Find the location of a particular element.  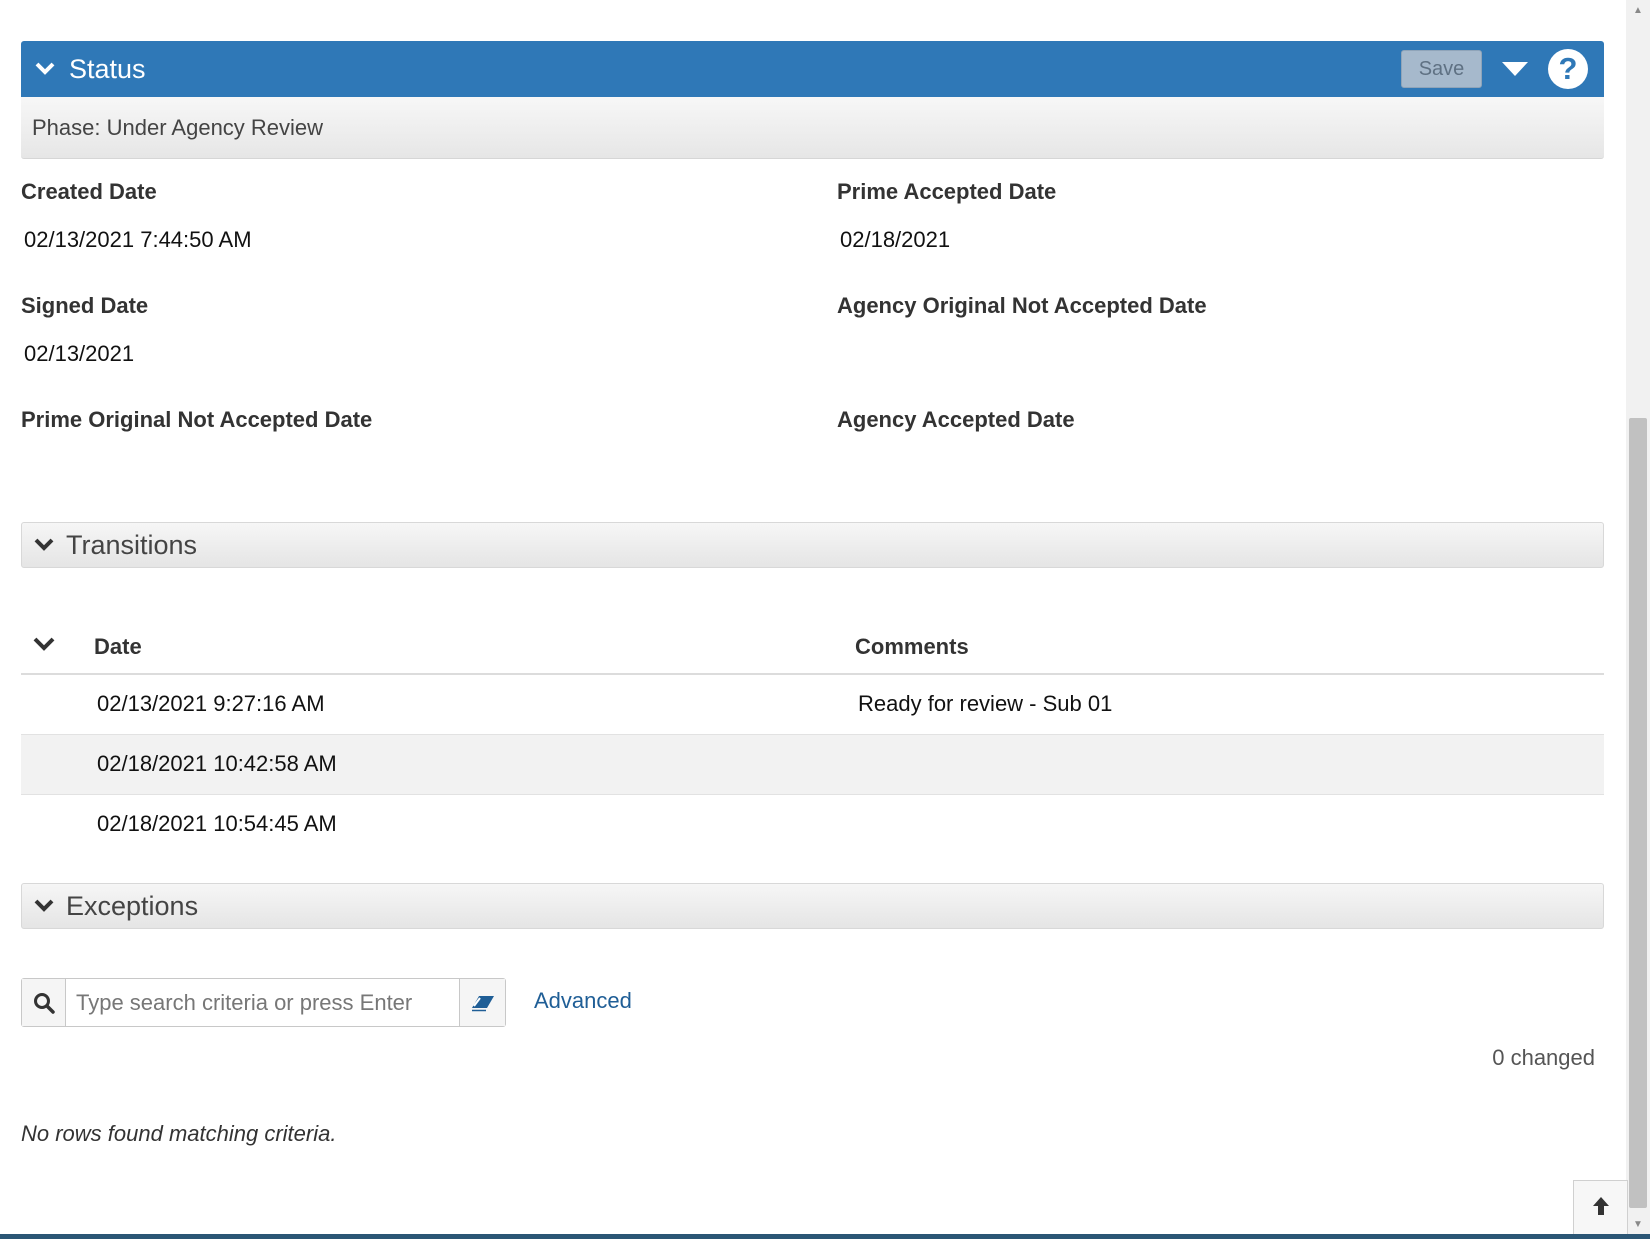

row-date: 02/13/2021 9:27:16 AM is located at coordinates (211, 703).